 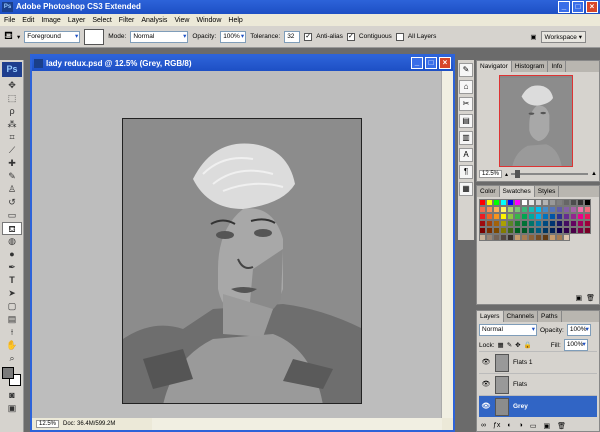 I want to click on brush-tool-icon: ✎, so click(x=12, y=176).